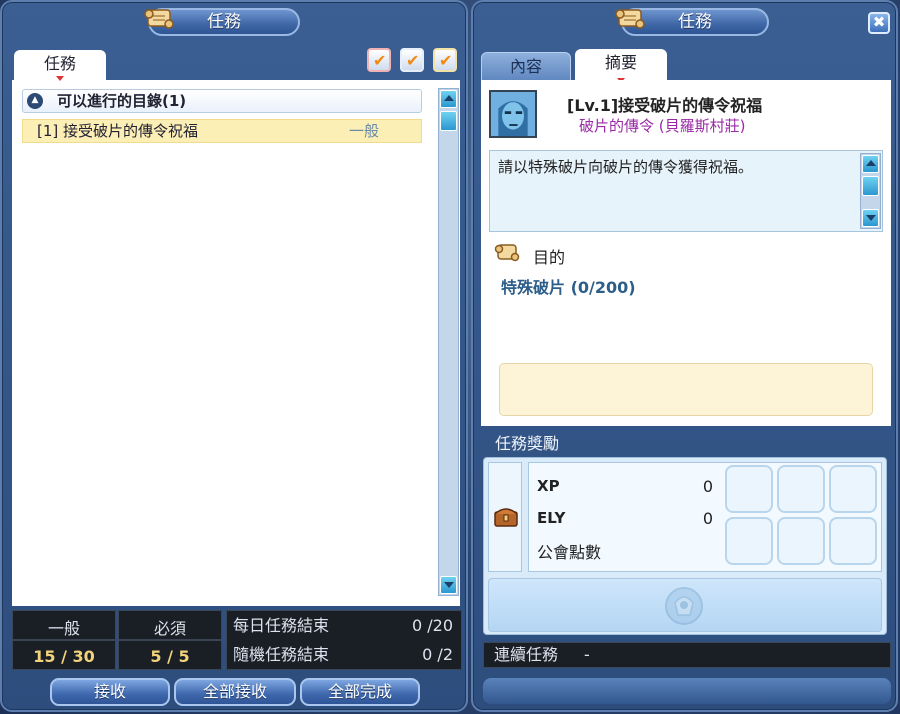 The height and width of the screenshot is (714, 900). I want to click on description-scrollbar, so click(870, 191).